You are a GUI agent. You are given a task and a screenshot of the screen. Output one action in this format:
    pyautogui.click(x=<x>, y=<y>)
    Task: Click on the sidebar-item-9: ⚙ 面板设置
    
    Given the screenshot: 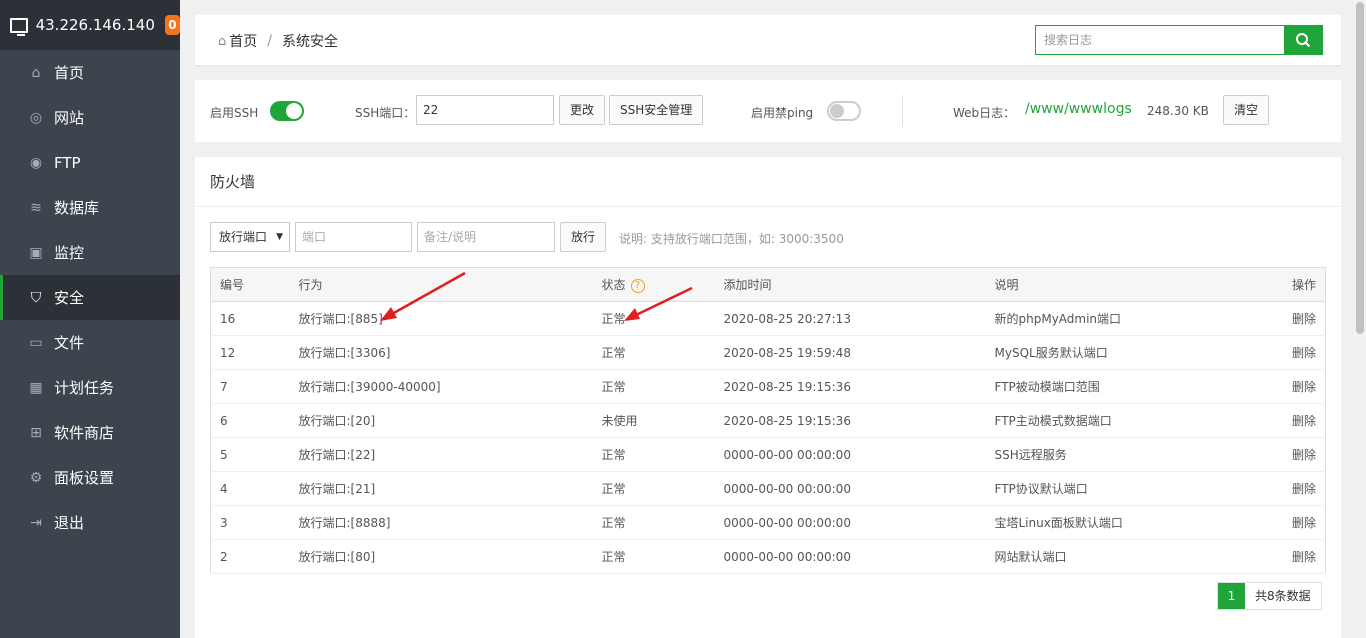 What is the action you would take?
    pyautogui.click(x=90, y=477)
    